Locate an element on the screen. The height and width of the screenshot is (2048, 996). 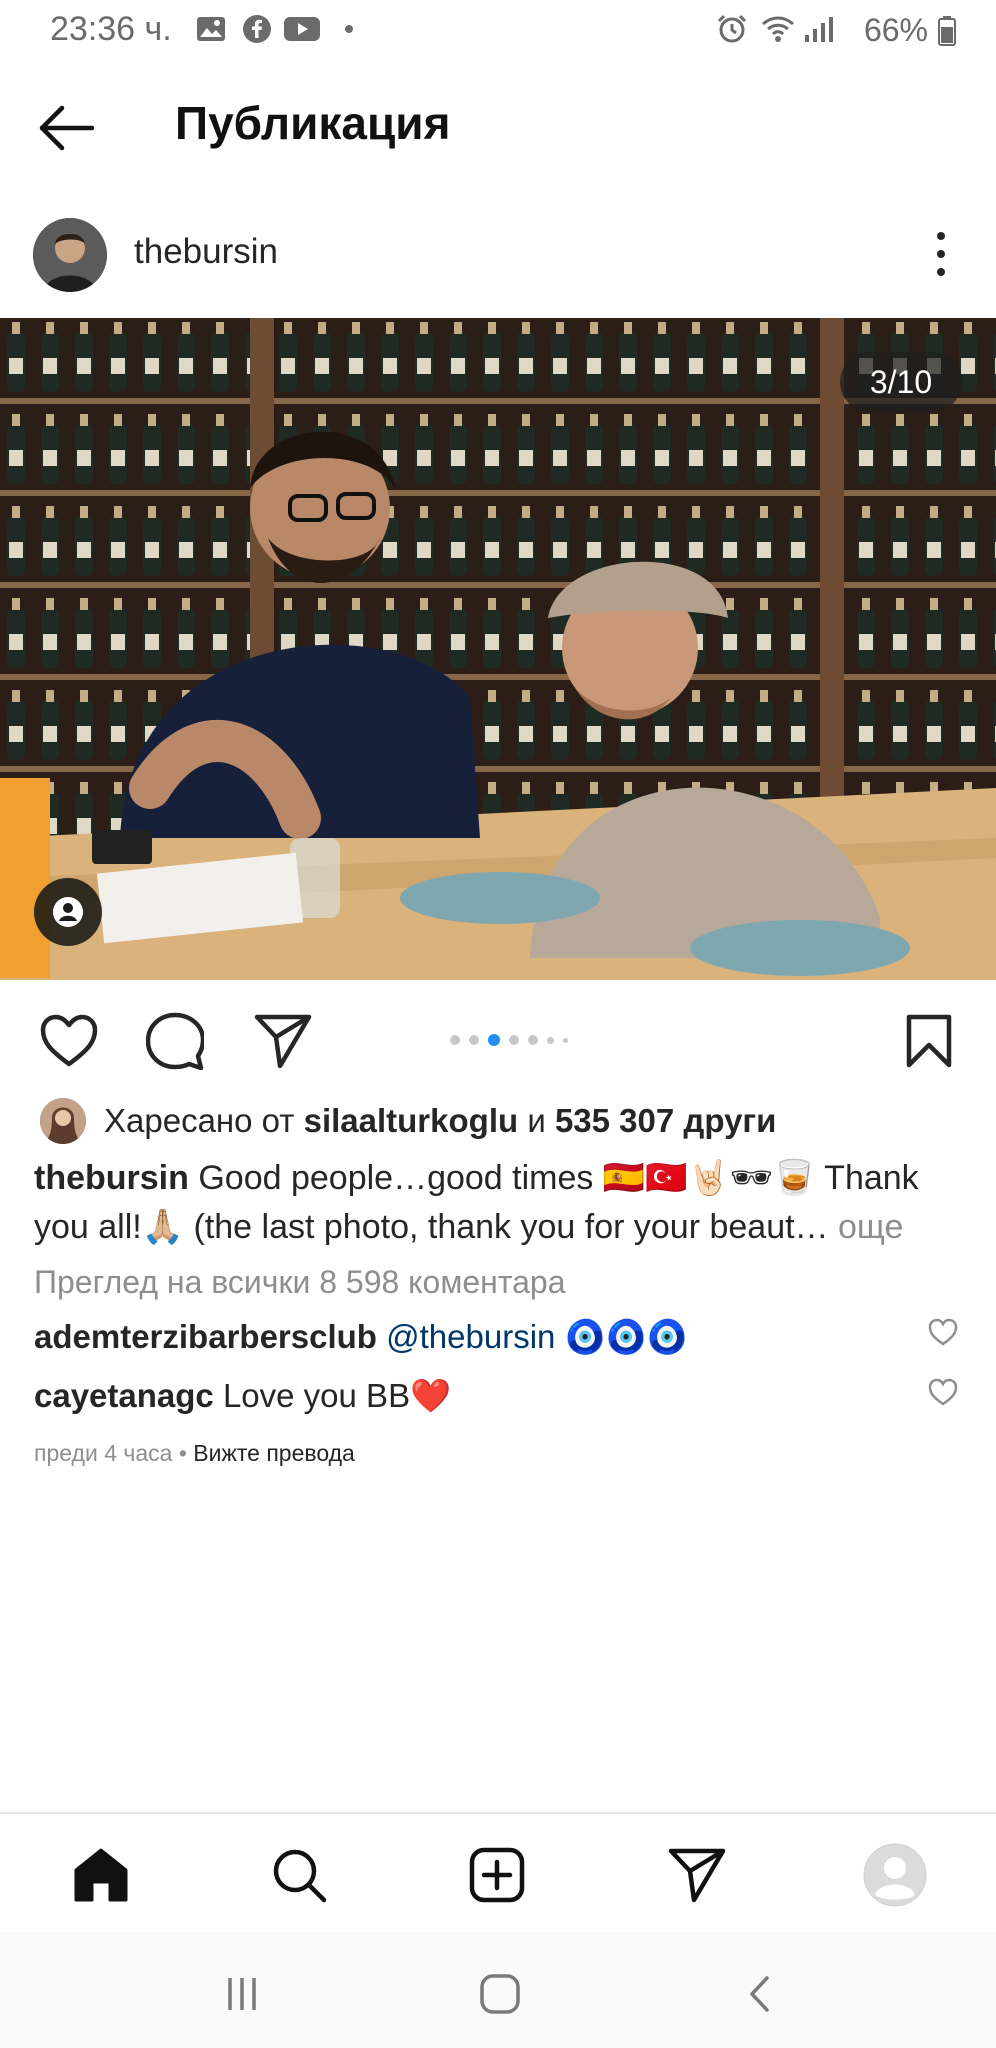
page-title: Публикация is located at coordinates (313, 123).